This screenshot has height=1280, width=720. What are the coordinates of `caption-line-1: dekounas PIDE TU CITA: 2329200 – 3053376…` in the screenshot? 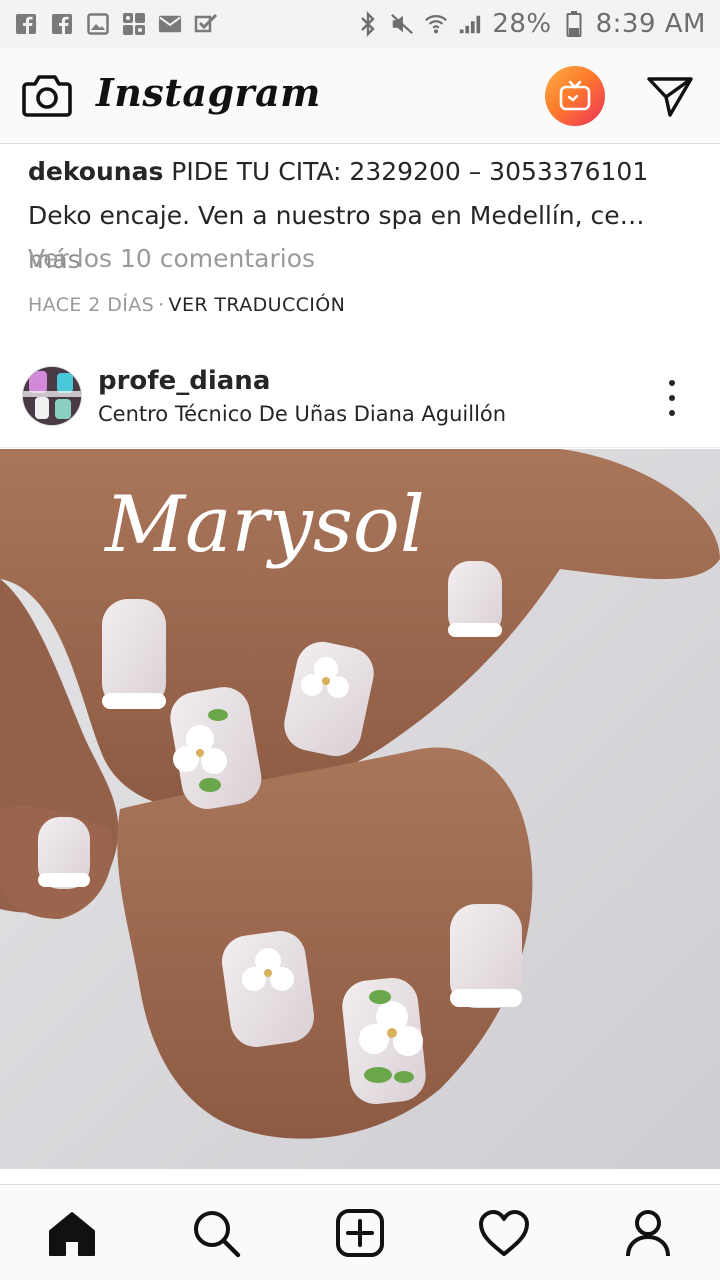 It's located at (363, 172).